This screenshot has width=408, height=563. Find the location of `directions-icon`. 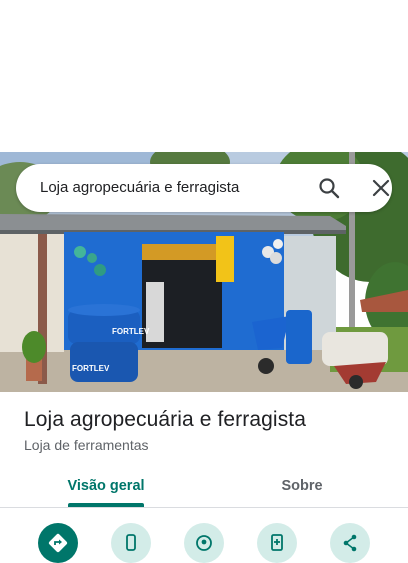

directions-icon is located at coordinates (58, 543).